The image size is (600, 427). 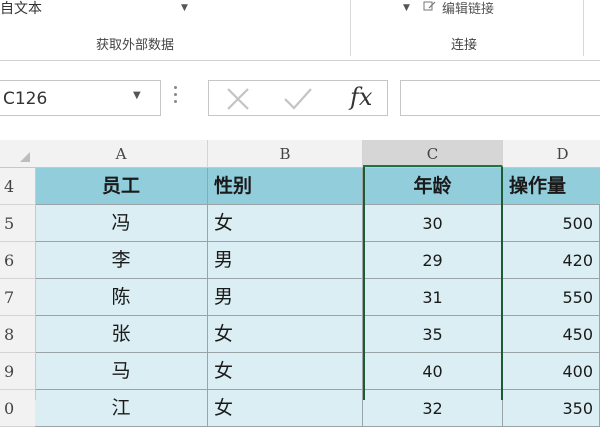 I want to click on group-label-connections: 连接, so click(x=464, y=45).